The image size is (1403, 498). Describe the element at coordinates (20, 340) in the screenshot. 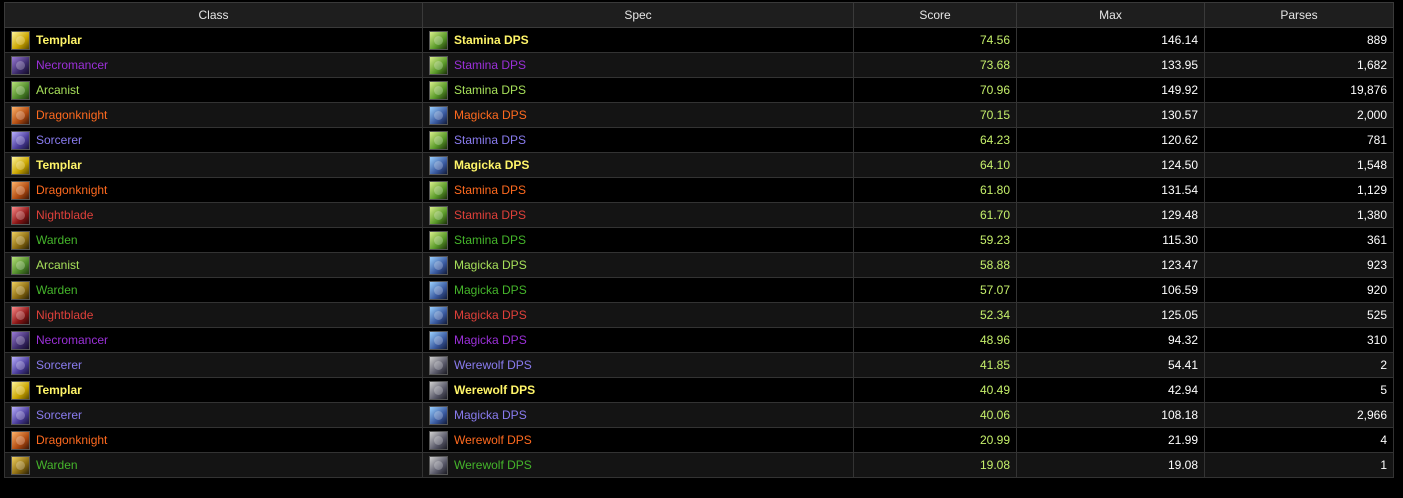

I see `necromancer-icon` at that location.